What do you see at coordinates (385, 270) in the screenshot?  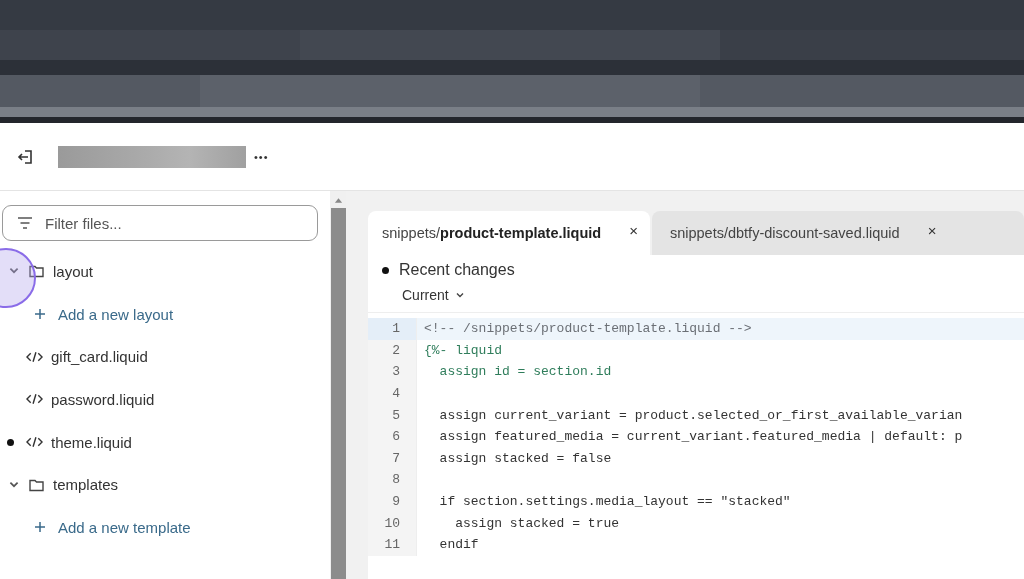 I see `status-dot` at bounding box center [385, 270].